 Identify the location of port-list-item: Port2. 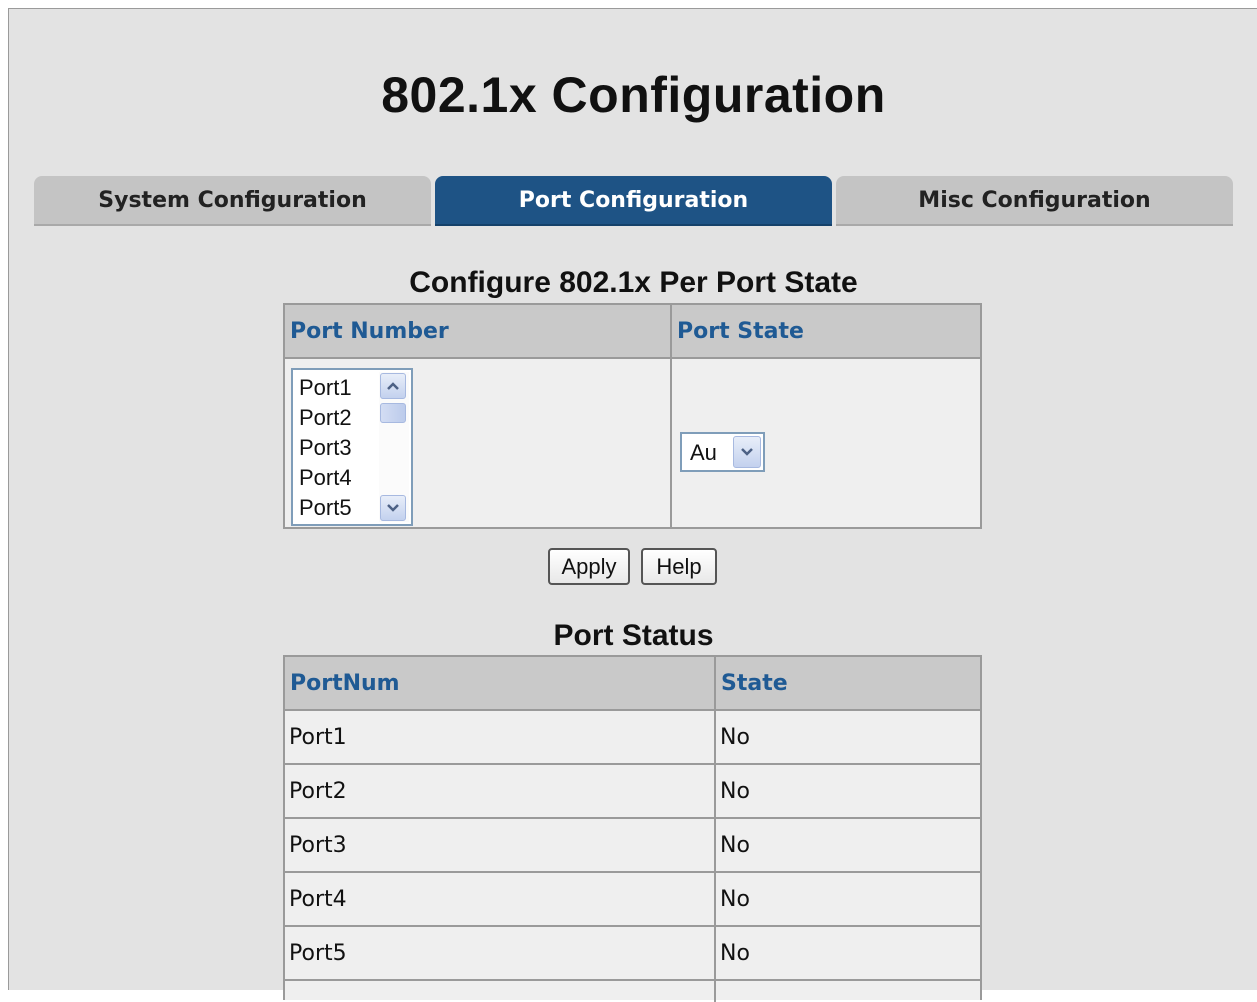
(325, 418).